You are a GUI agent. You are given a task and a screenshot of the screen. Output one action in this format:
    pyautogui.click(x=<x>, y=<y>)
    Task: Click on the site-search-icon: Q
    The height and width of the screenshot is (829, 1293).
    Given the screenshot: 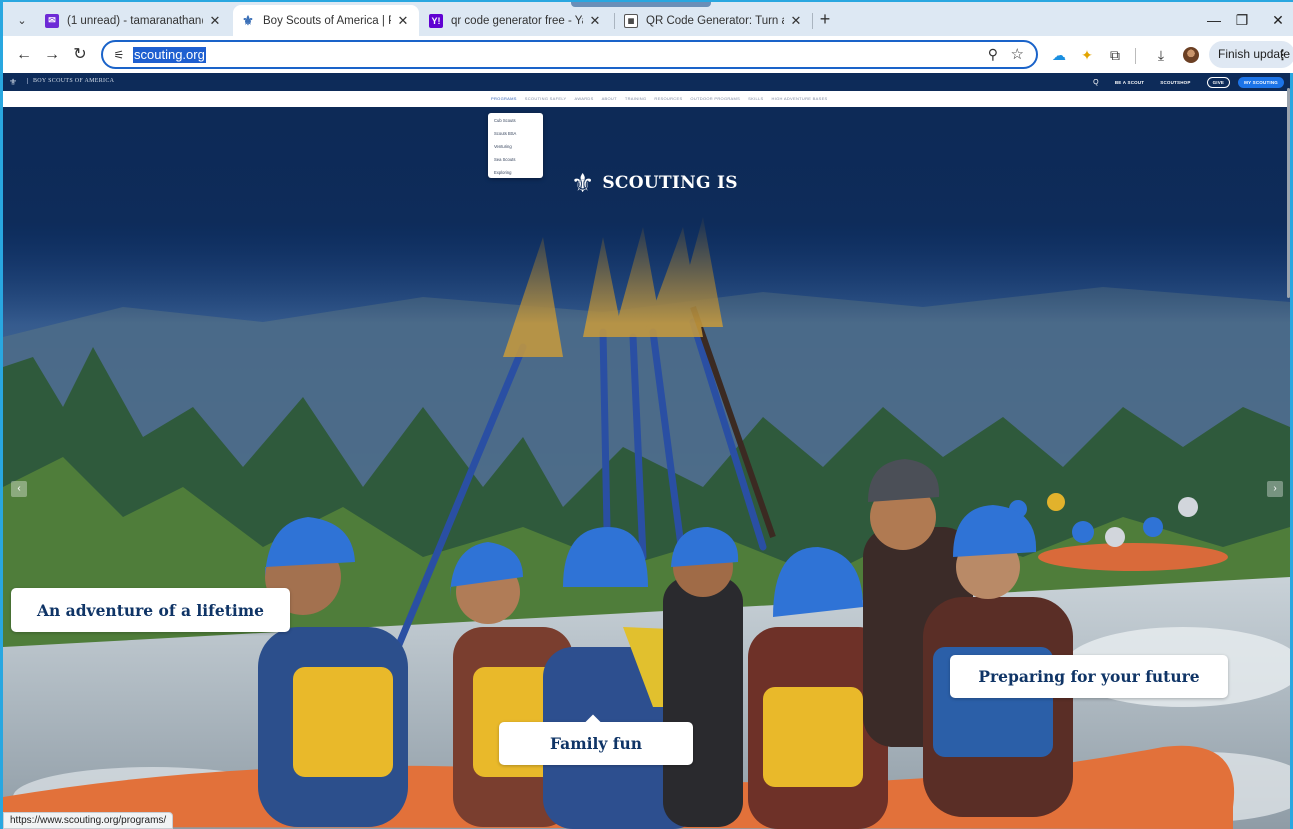 What is the action you would take?
    pyautogui.click(x=1096, y=82)
    